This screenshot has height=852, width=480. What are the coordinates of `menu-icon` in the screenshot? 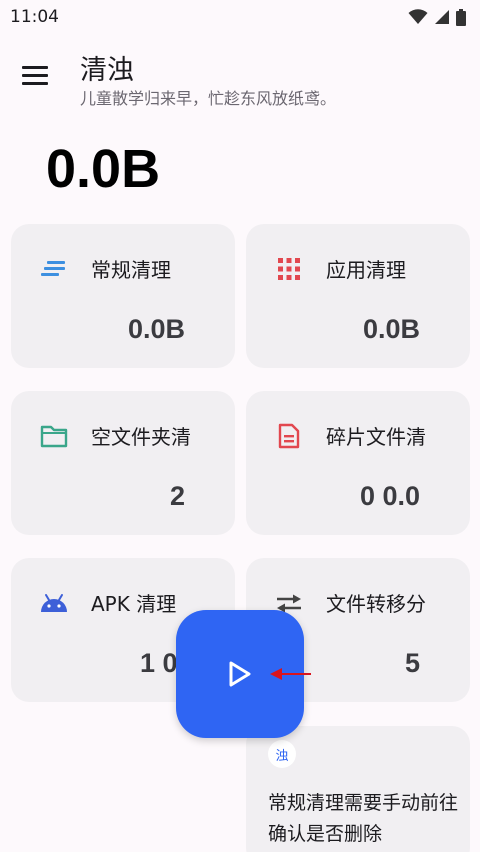 It's located at (35, 67).